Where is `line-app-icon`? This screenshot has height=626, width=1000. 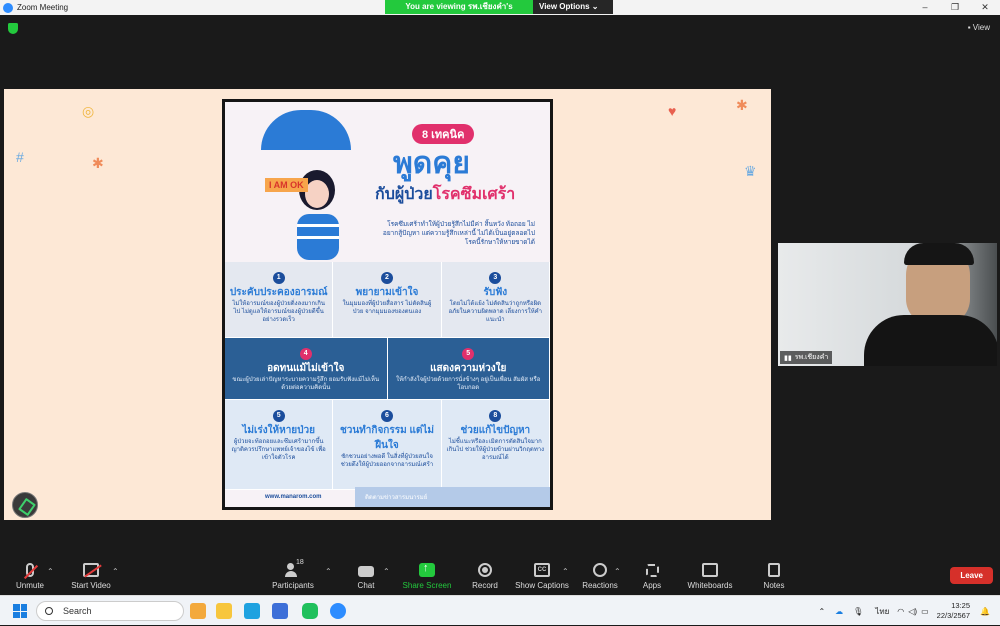
line-app-icon is located at coordinates (310, 611).